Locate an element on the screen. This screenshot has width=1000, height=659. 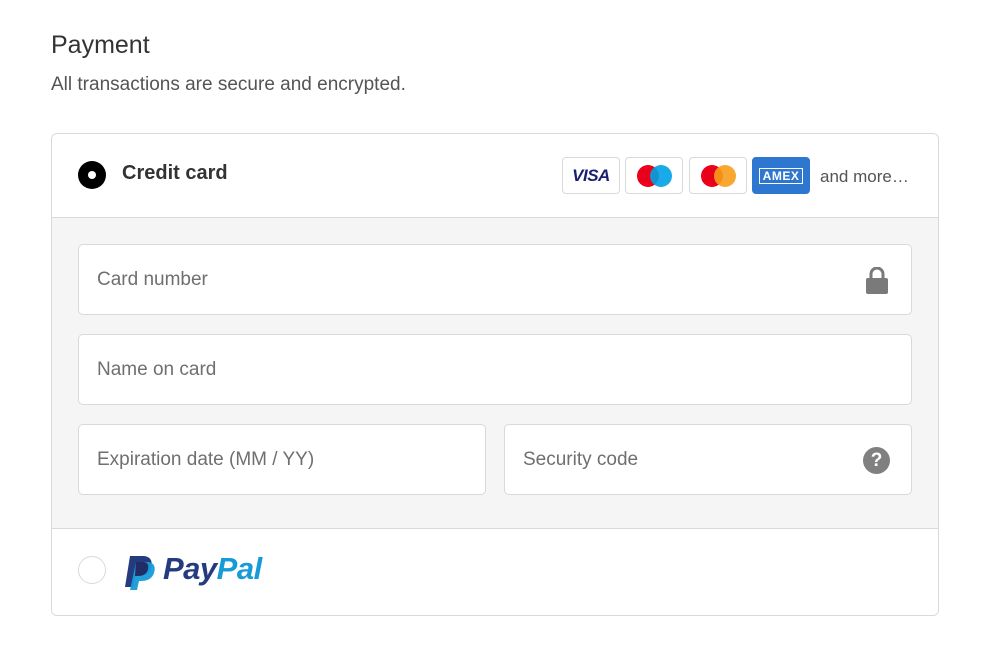
name-on-card-input is located at coordinates (495, 369).